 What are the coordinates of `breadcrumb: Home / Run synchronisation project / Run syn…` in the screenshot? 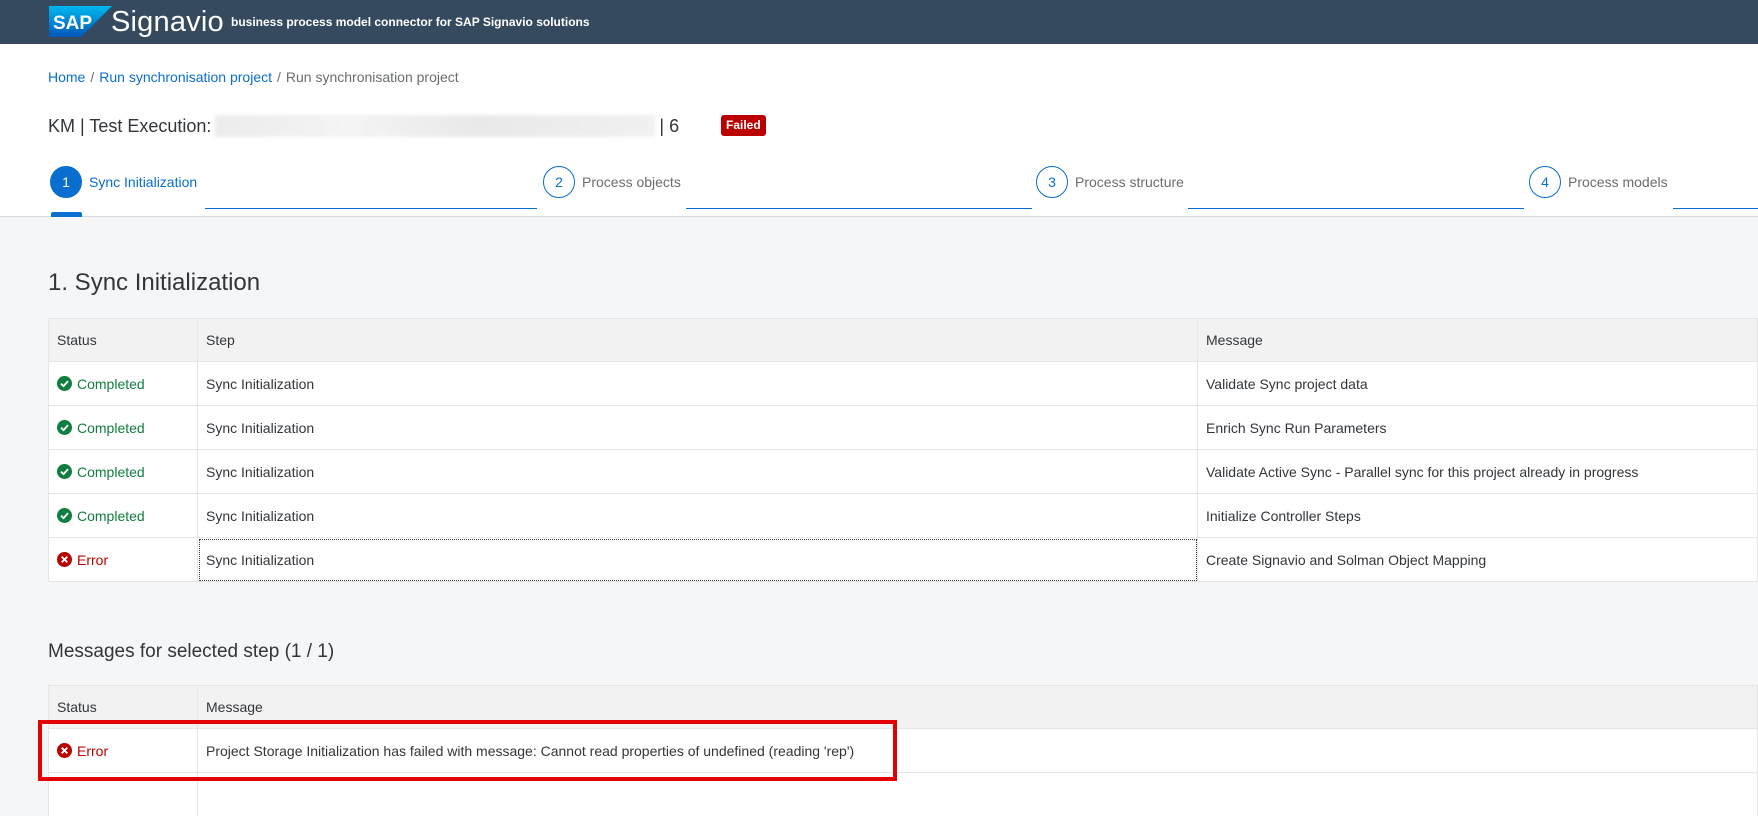 It's located at (253, 77).